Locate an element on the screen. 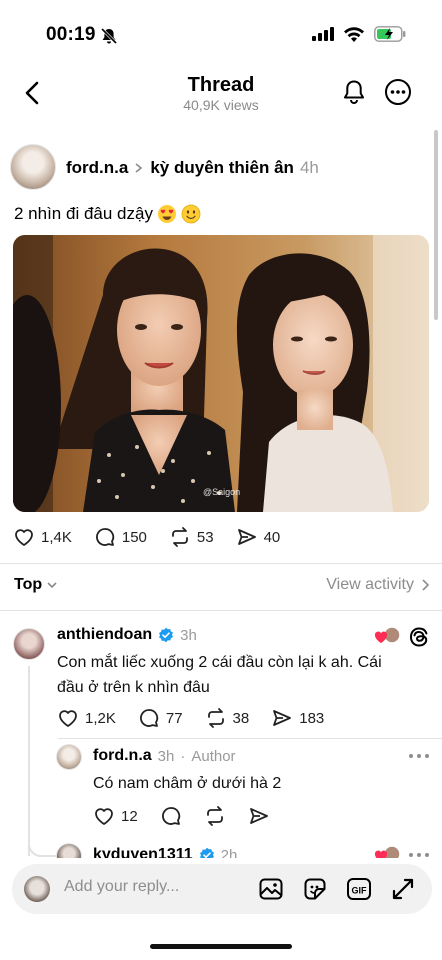 This screenshot has height=960, width=442. image-gallery-icon is located at coordinates (271, 889).